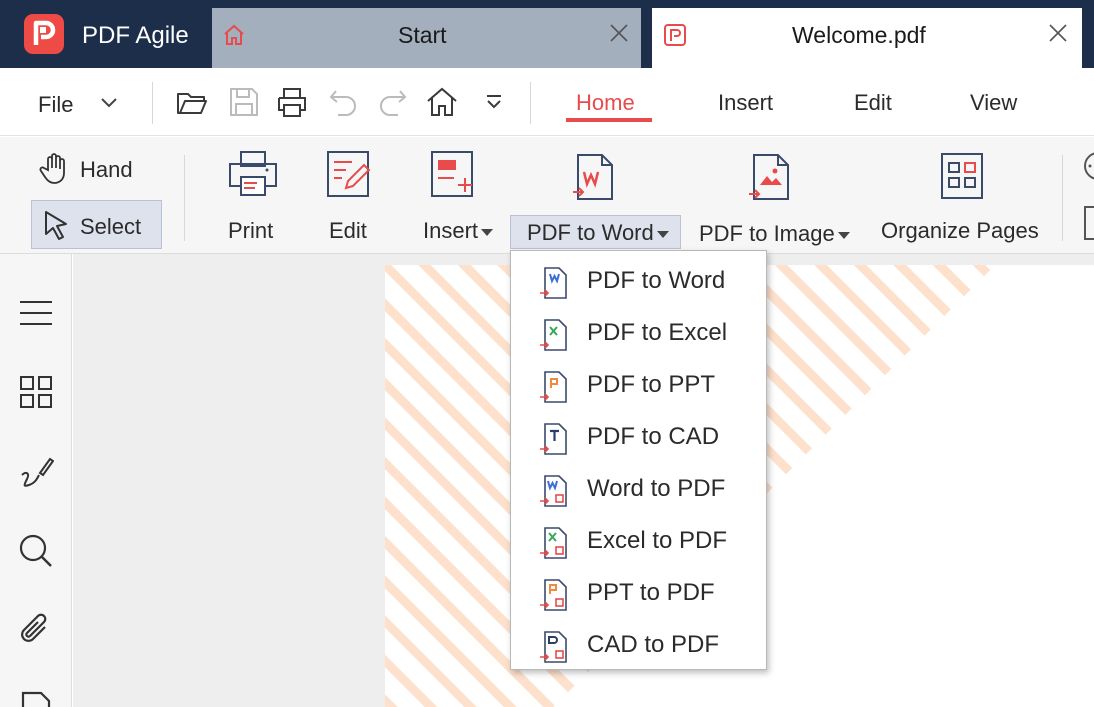 The height and width of the screenshot is (707, 1094). What do you see at coordinates (653, 644) in the screenshot?
I see `menu-item-label: CAD to PDF` at bounding box center [653, 644].